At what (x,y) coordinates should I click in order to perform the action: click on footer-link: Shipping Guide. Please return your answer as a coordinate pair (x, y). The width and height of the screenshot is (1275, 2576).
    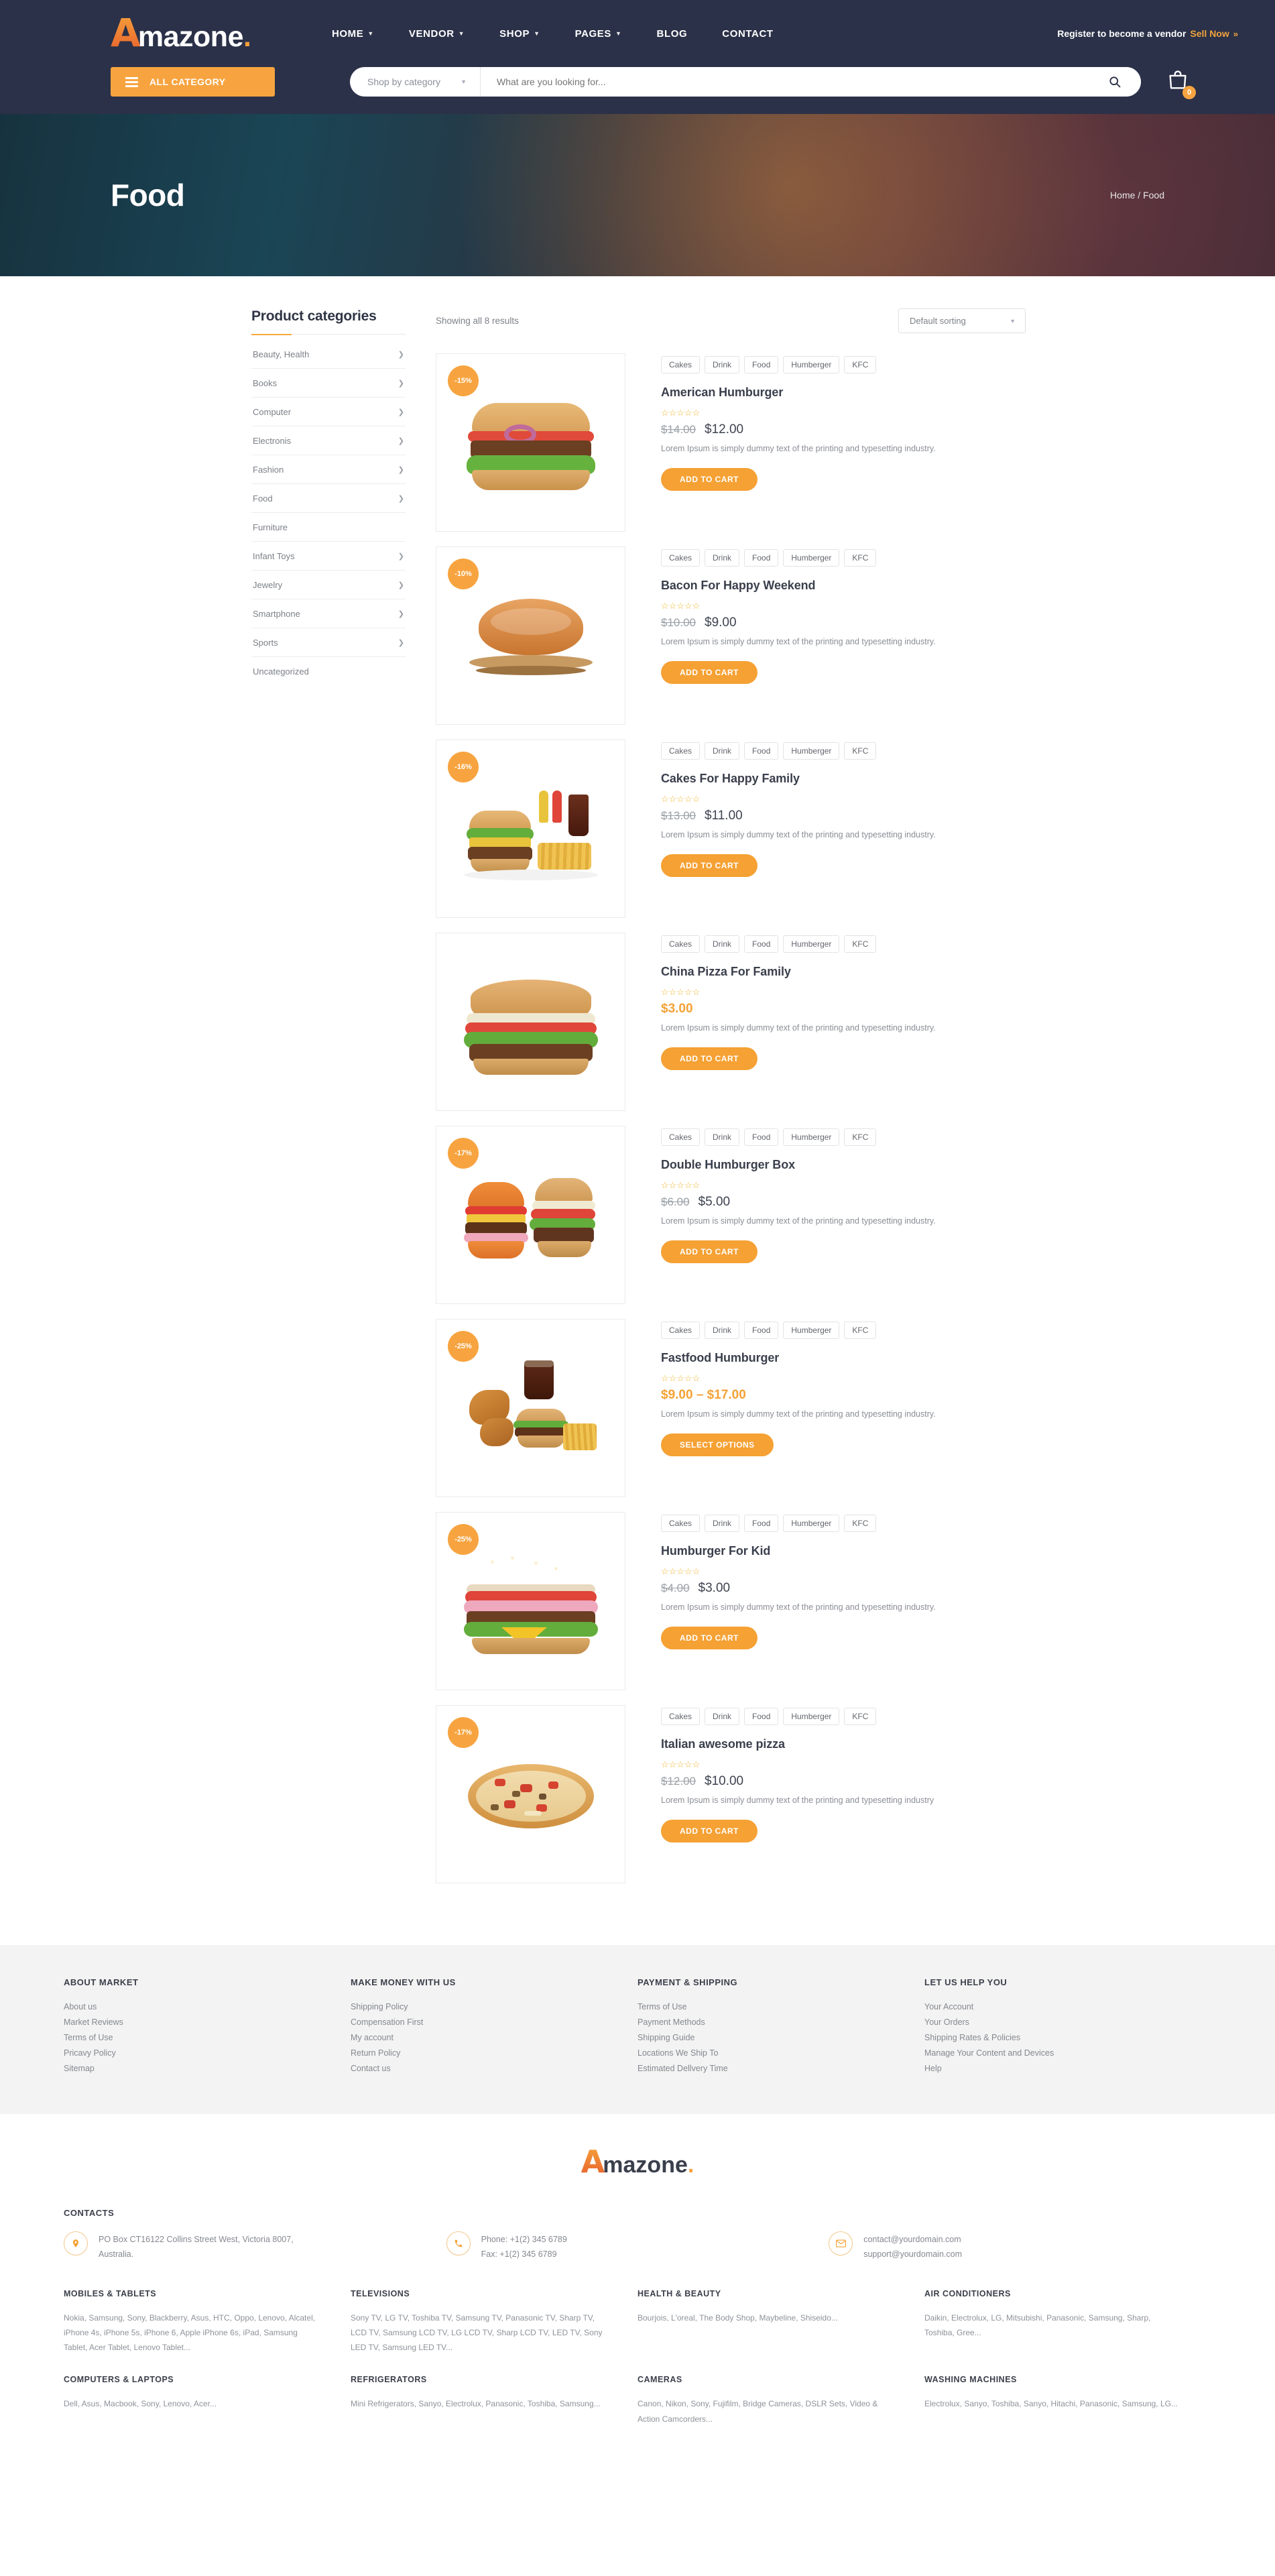
    Looking at the image, I should click on (781, 2037).